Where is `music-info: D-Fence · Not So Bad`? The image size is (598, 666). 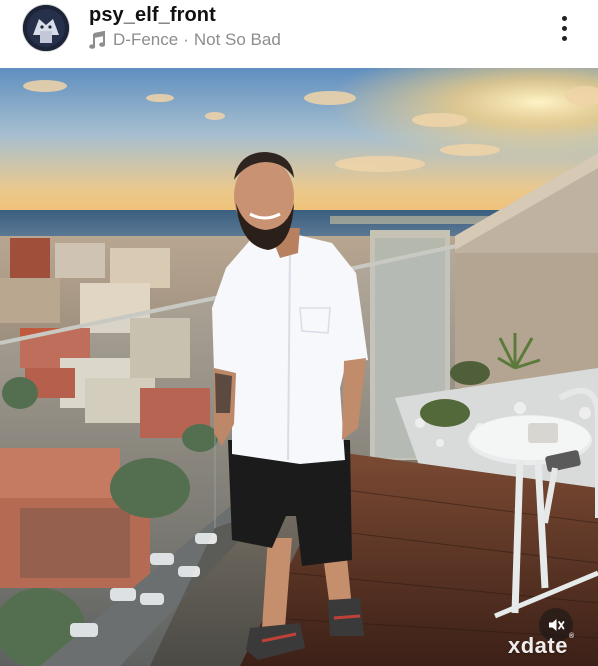
music-info: D-Fence · Not So Bad is located at coordinates (185, 40).